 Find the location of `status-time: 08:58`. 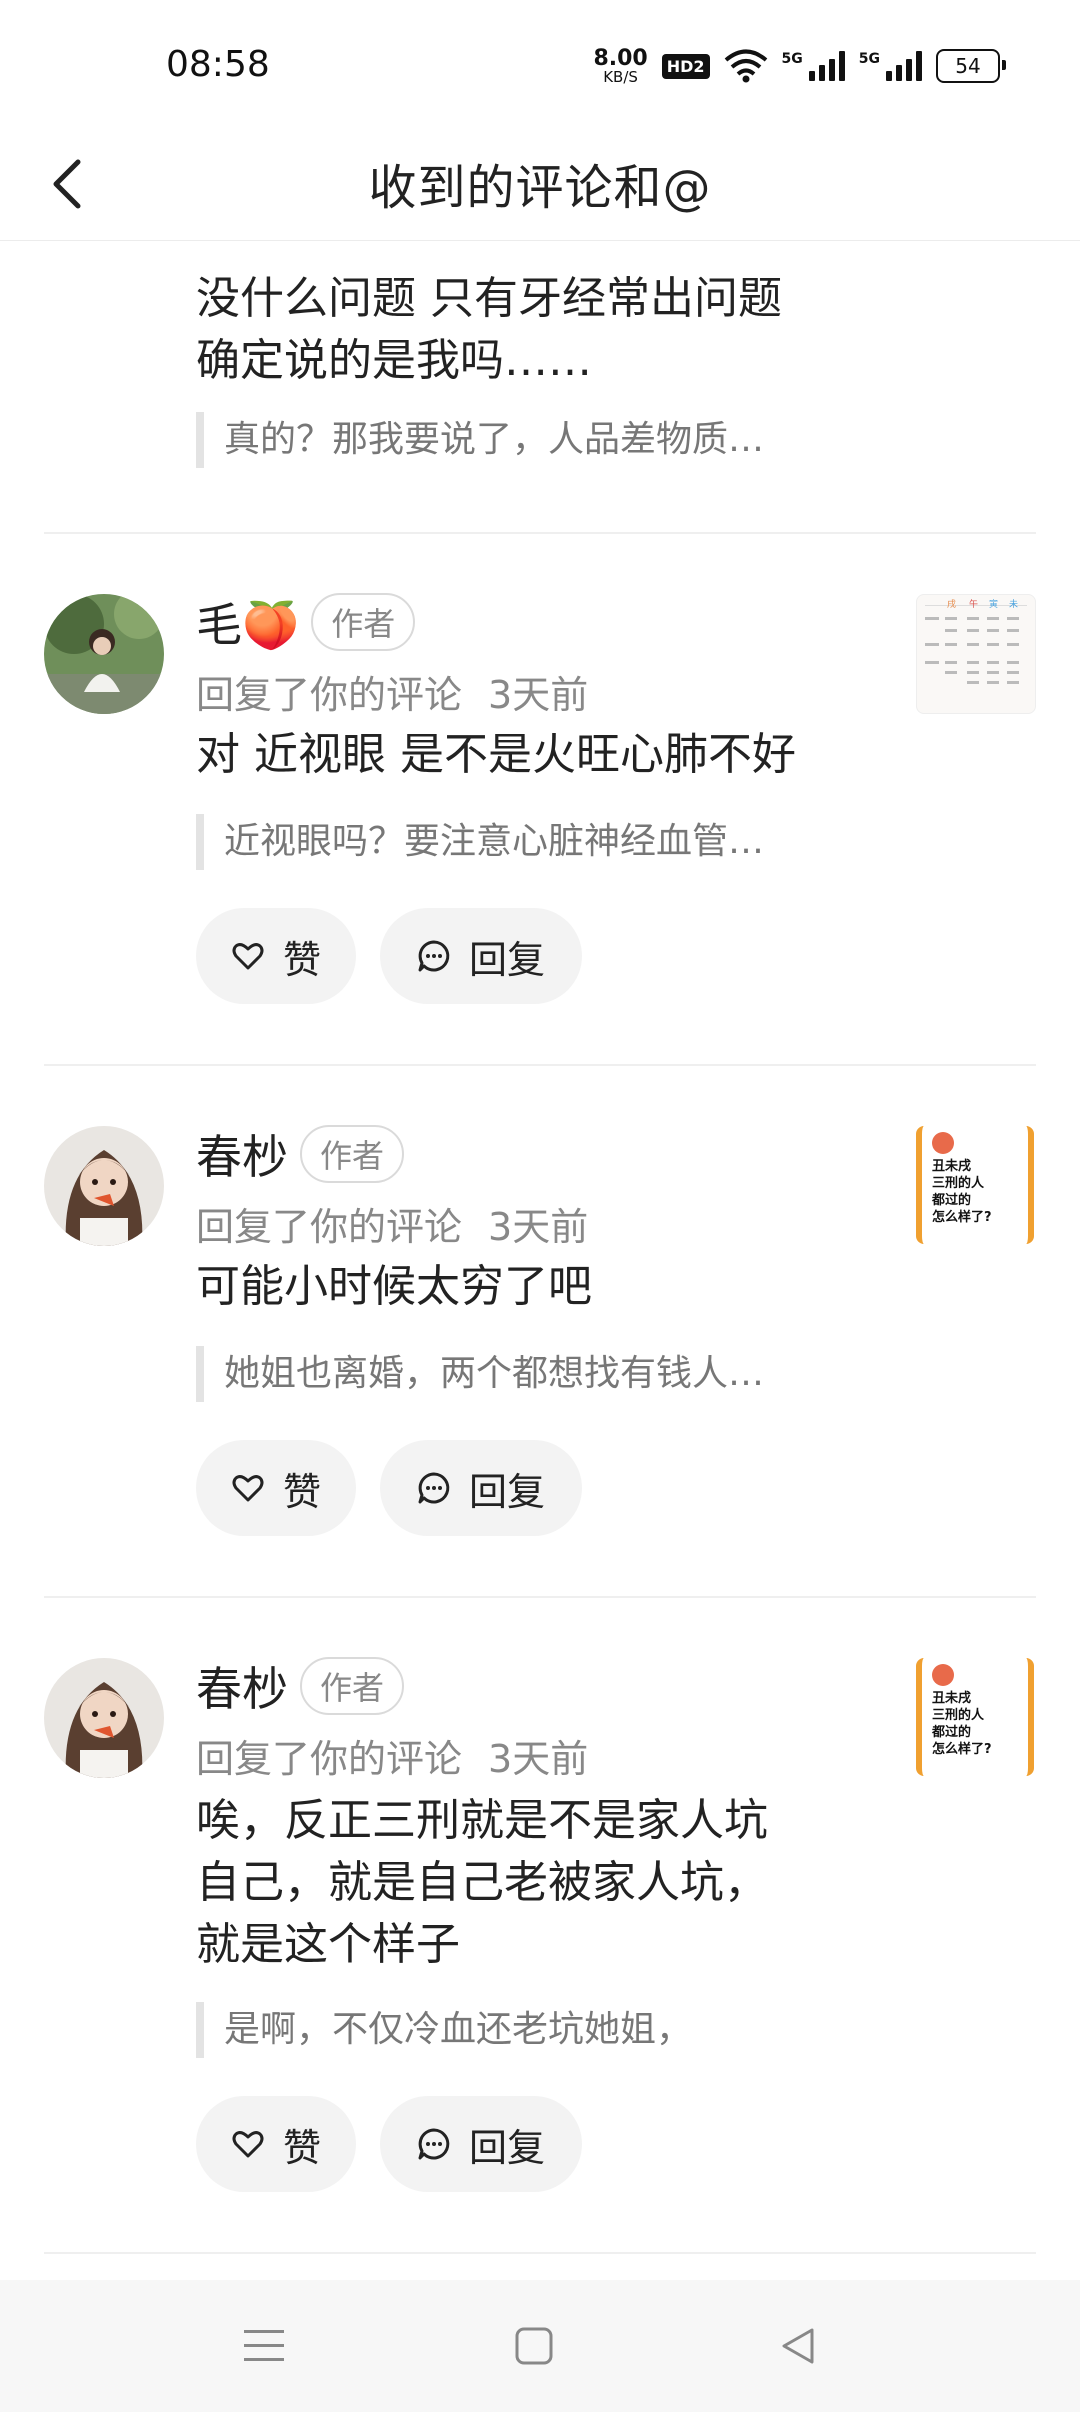

status-time: 08:58 is located at coordinates (218, 64).